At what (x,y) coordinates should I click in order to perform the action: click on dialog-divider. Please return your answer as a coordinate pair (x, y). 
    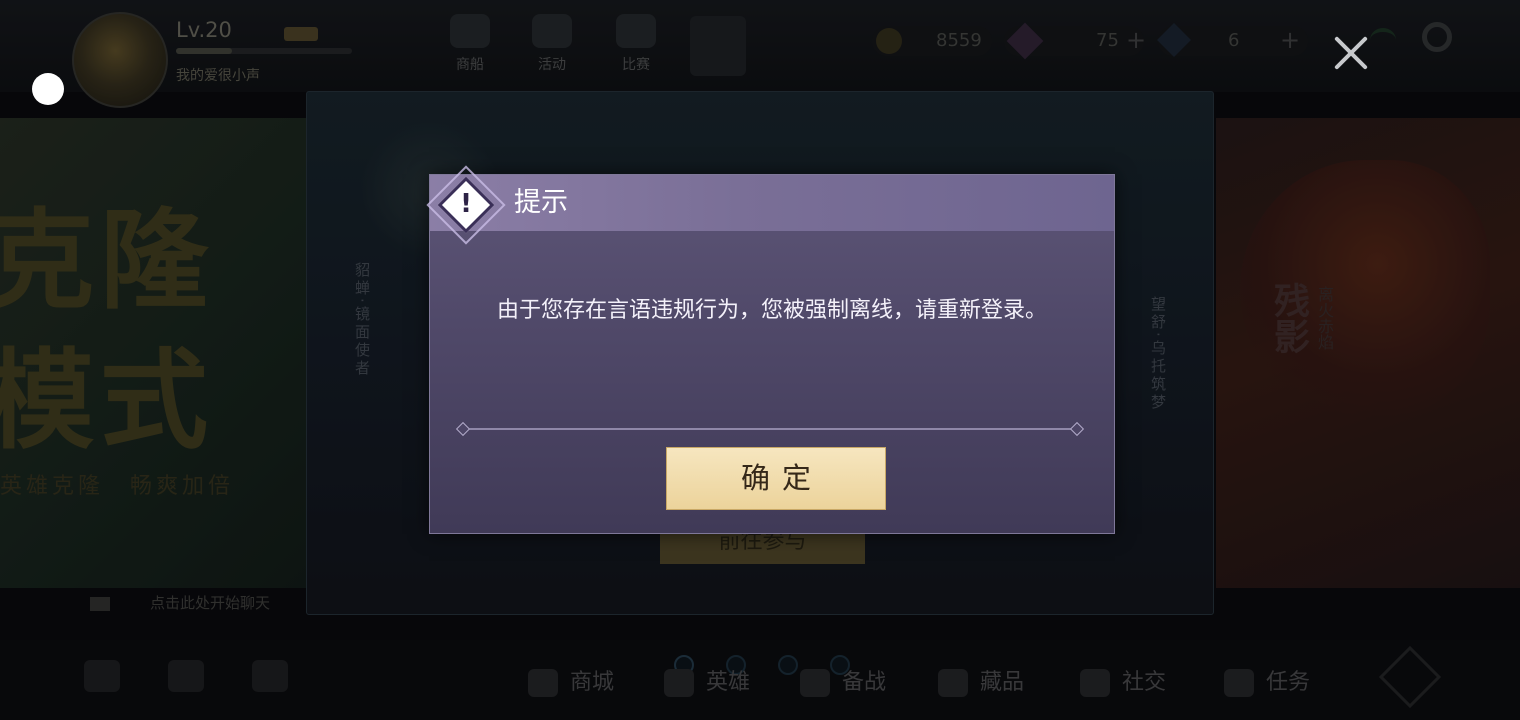
    Looking at the image, I should click on (770, 429).